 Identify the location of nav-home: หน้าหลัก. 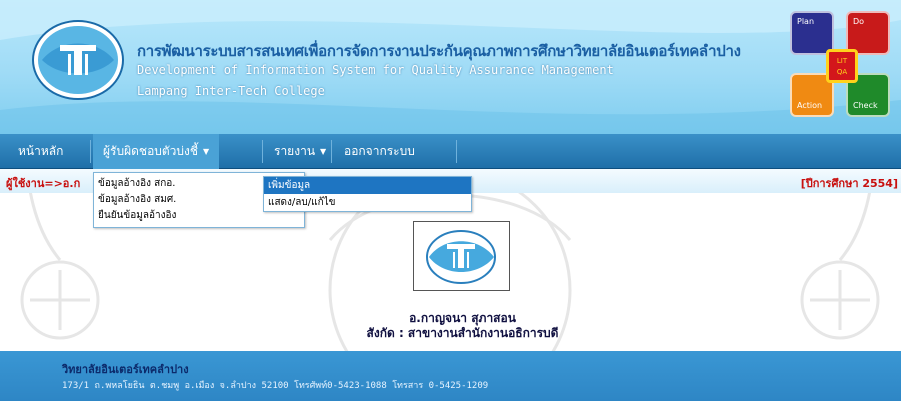
(40, 151).